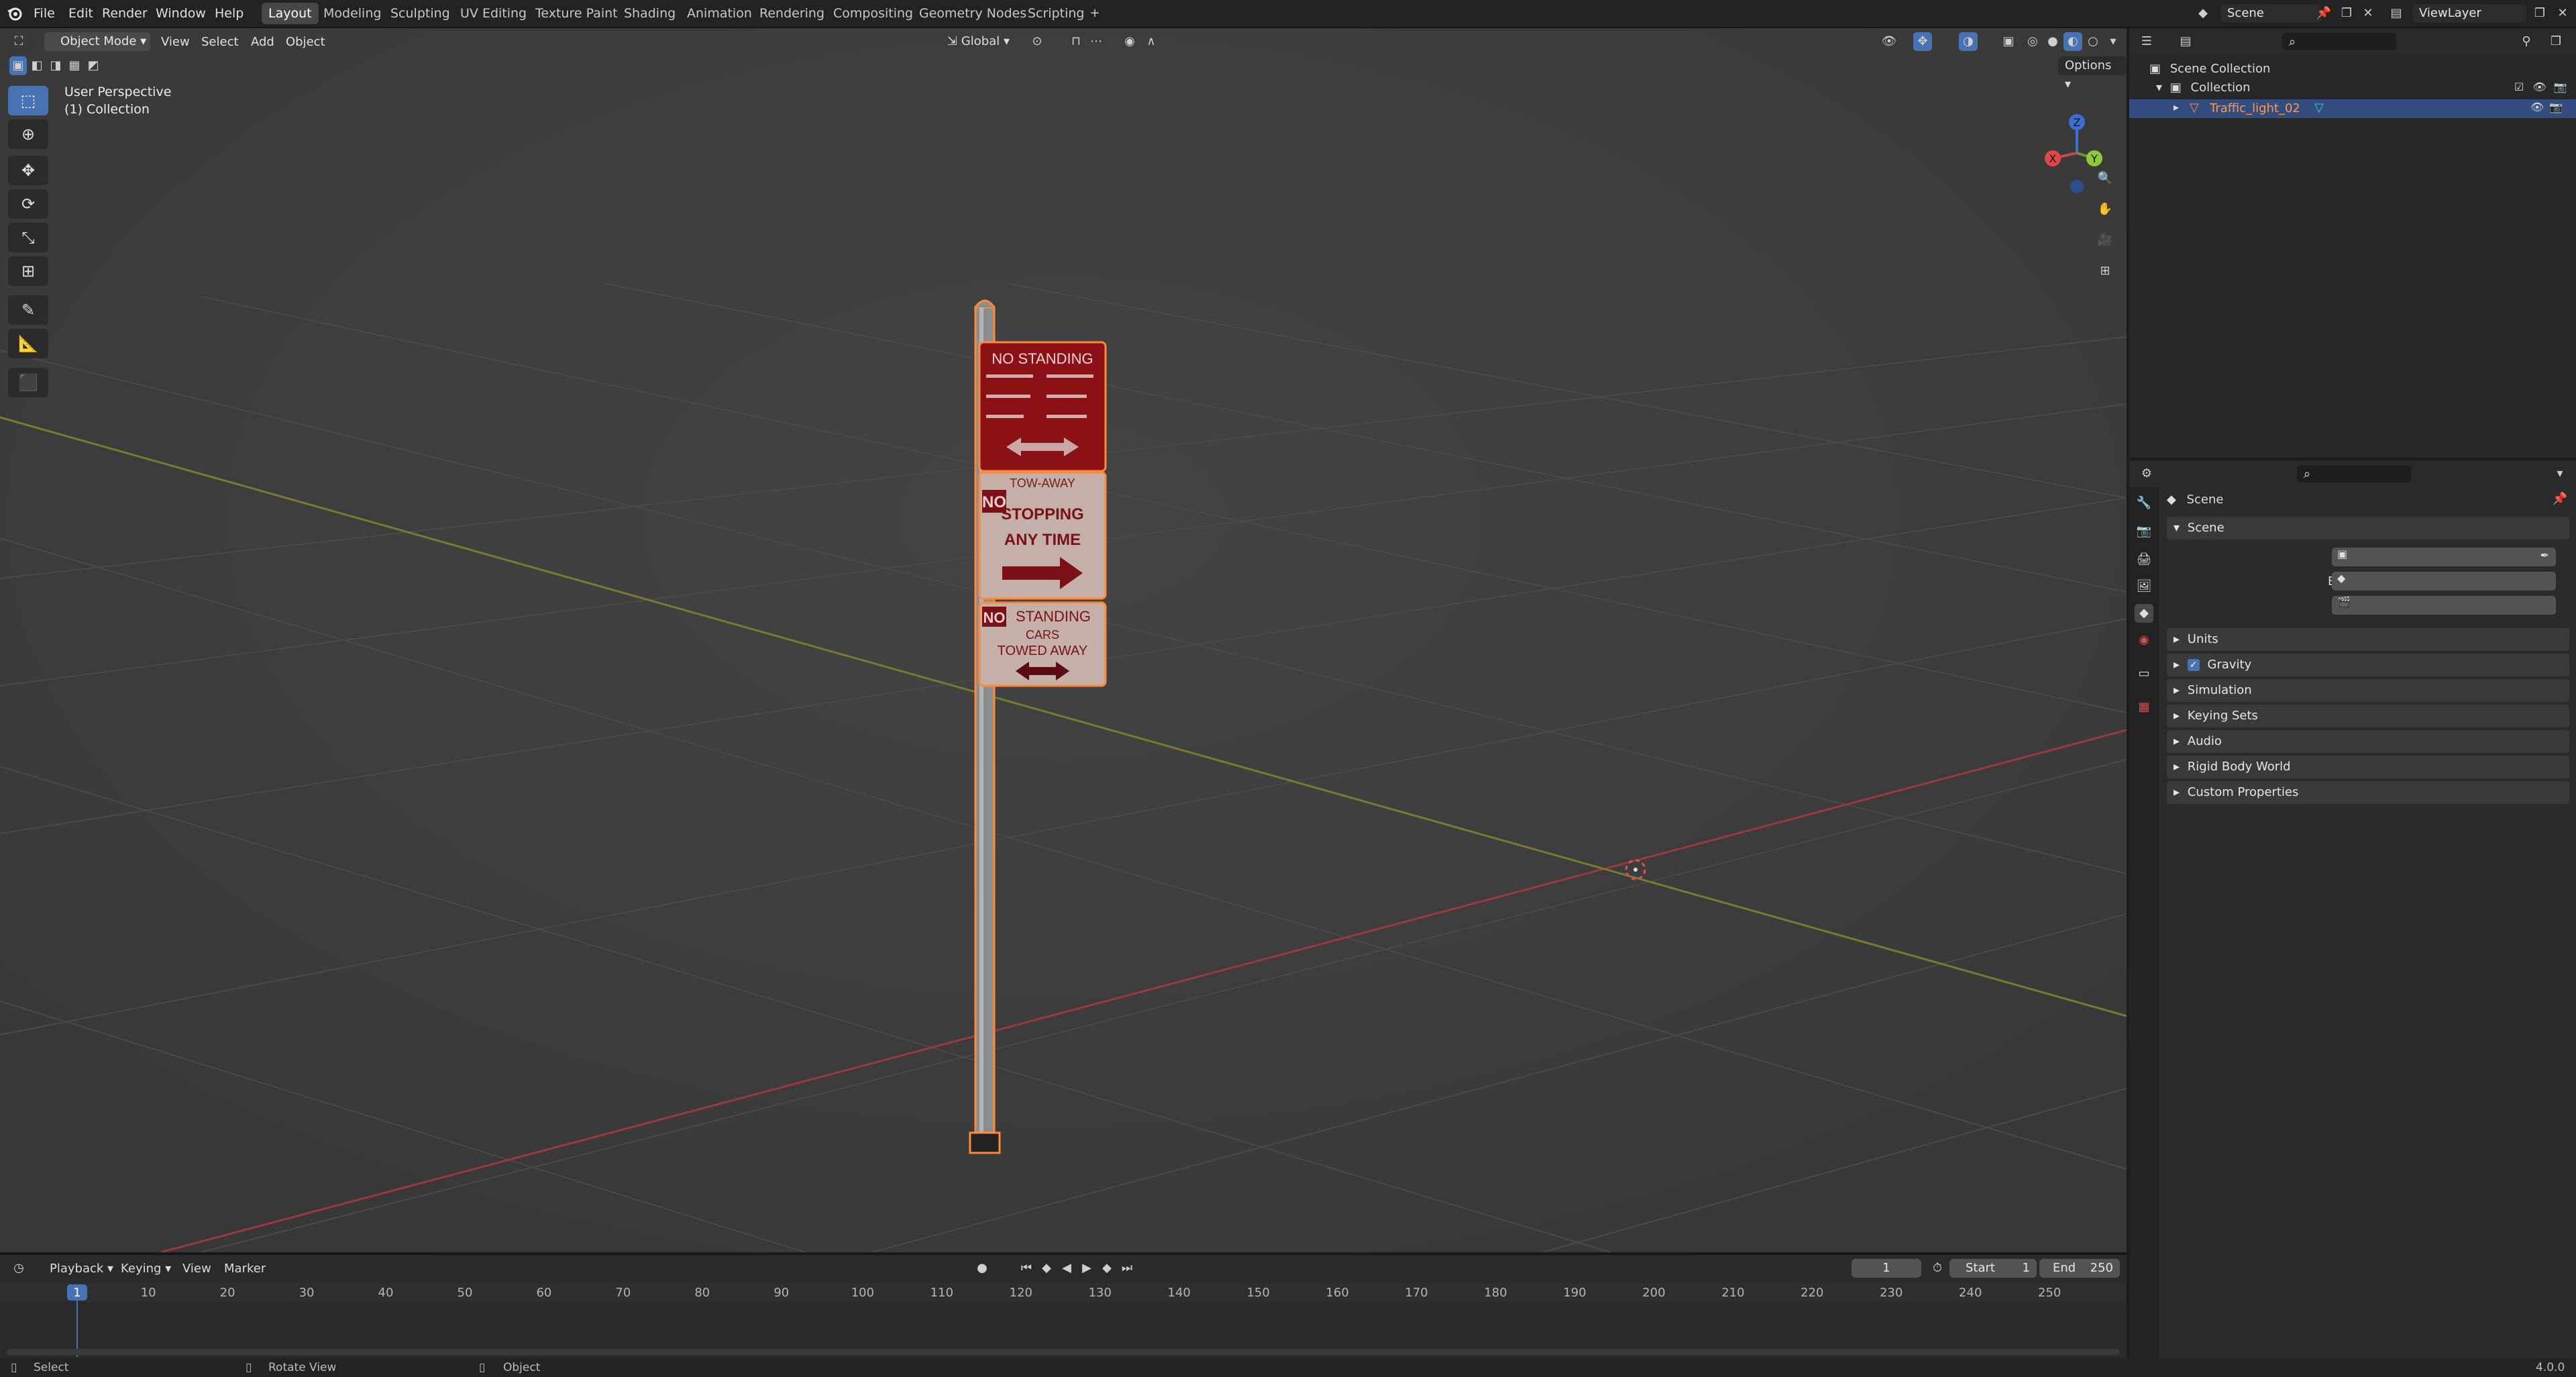 Image resolution: width=2576 pixels, height=1377 pixels. Describe the element at coordinates (719, 13) in the screenshot. I see `tab-animation: Animation` at that location.